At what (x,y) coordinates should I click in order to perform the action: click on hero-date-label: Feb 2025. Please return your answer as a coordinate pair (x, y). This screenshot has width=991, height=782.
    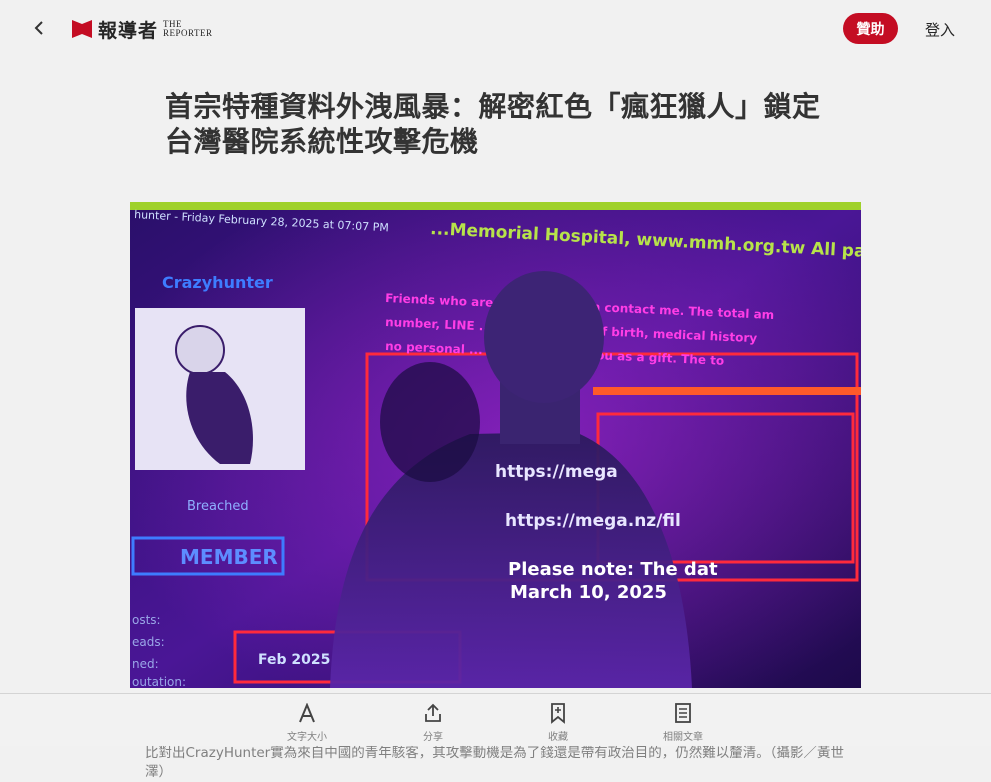
    Looking at the image, I should click on (294, 660).